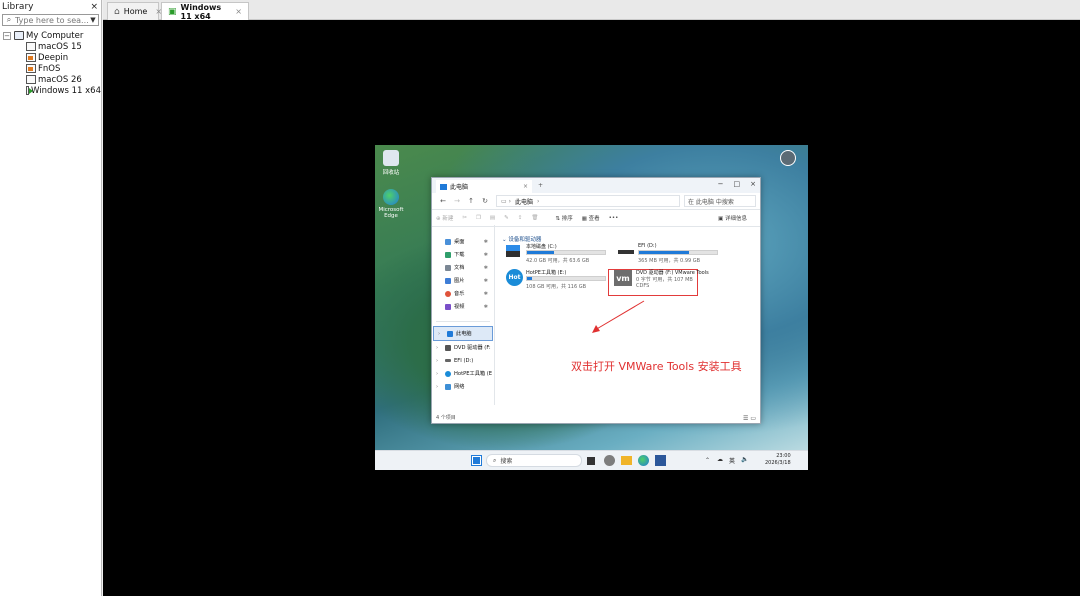  What do you see at coordinates (732, 218) in the screenshot?
I see `details-button: ▣ 详细信息` at bounding box center [732, 218].